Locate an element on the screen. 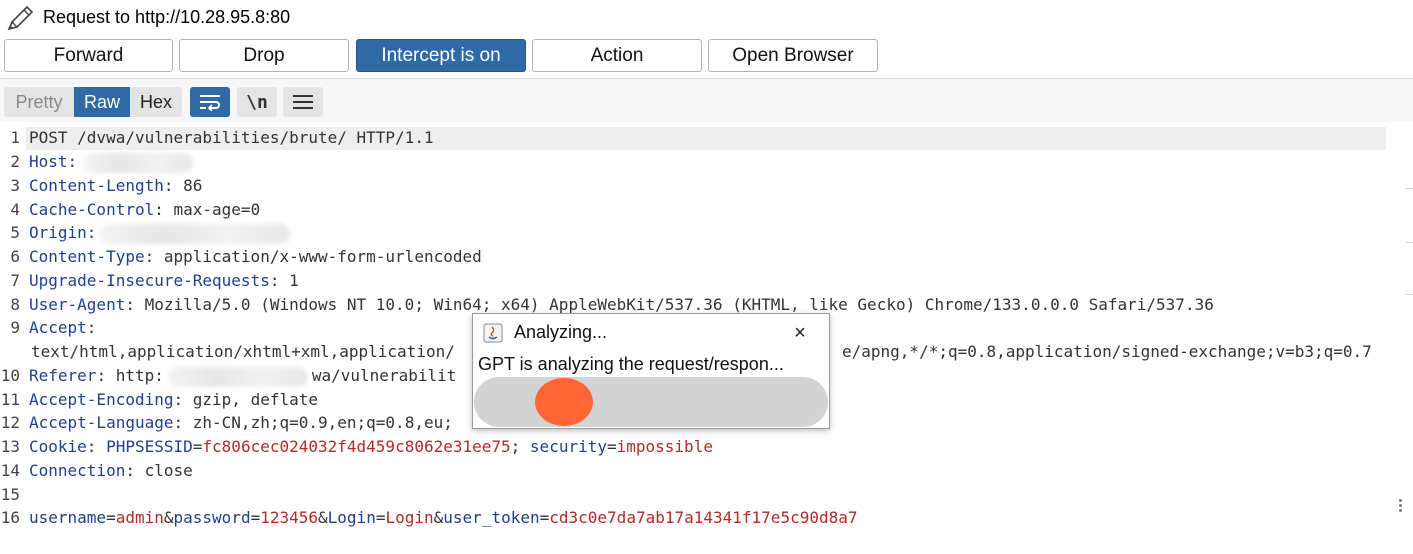 The image size is (1413, 554). param-value: 123456 is located at coordinates (289, 517).